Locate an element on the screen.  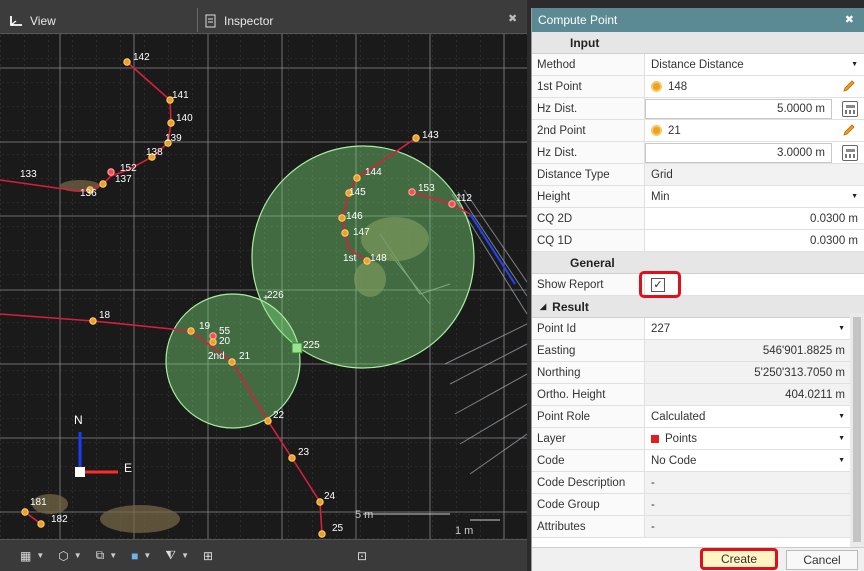
hz-dist-1-input: 5.0000 m is located at coordinates (738, 108).